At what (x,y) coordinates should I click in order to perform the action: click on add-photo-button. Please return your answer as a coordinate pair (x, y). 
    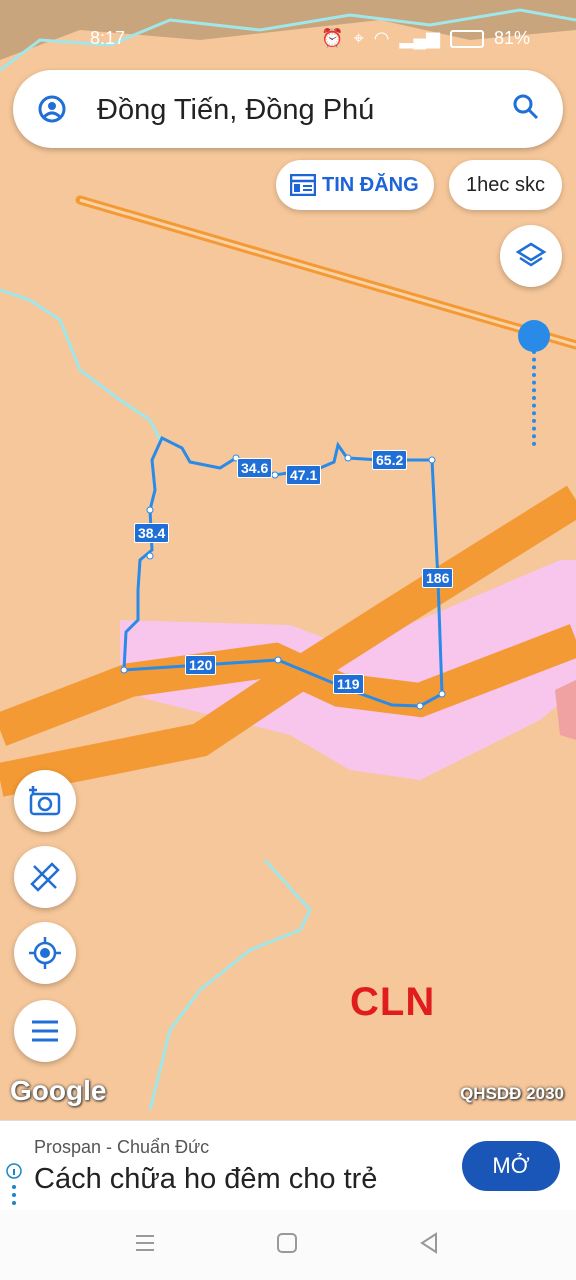
    Looking at the image, I should click on (45, 801).